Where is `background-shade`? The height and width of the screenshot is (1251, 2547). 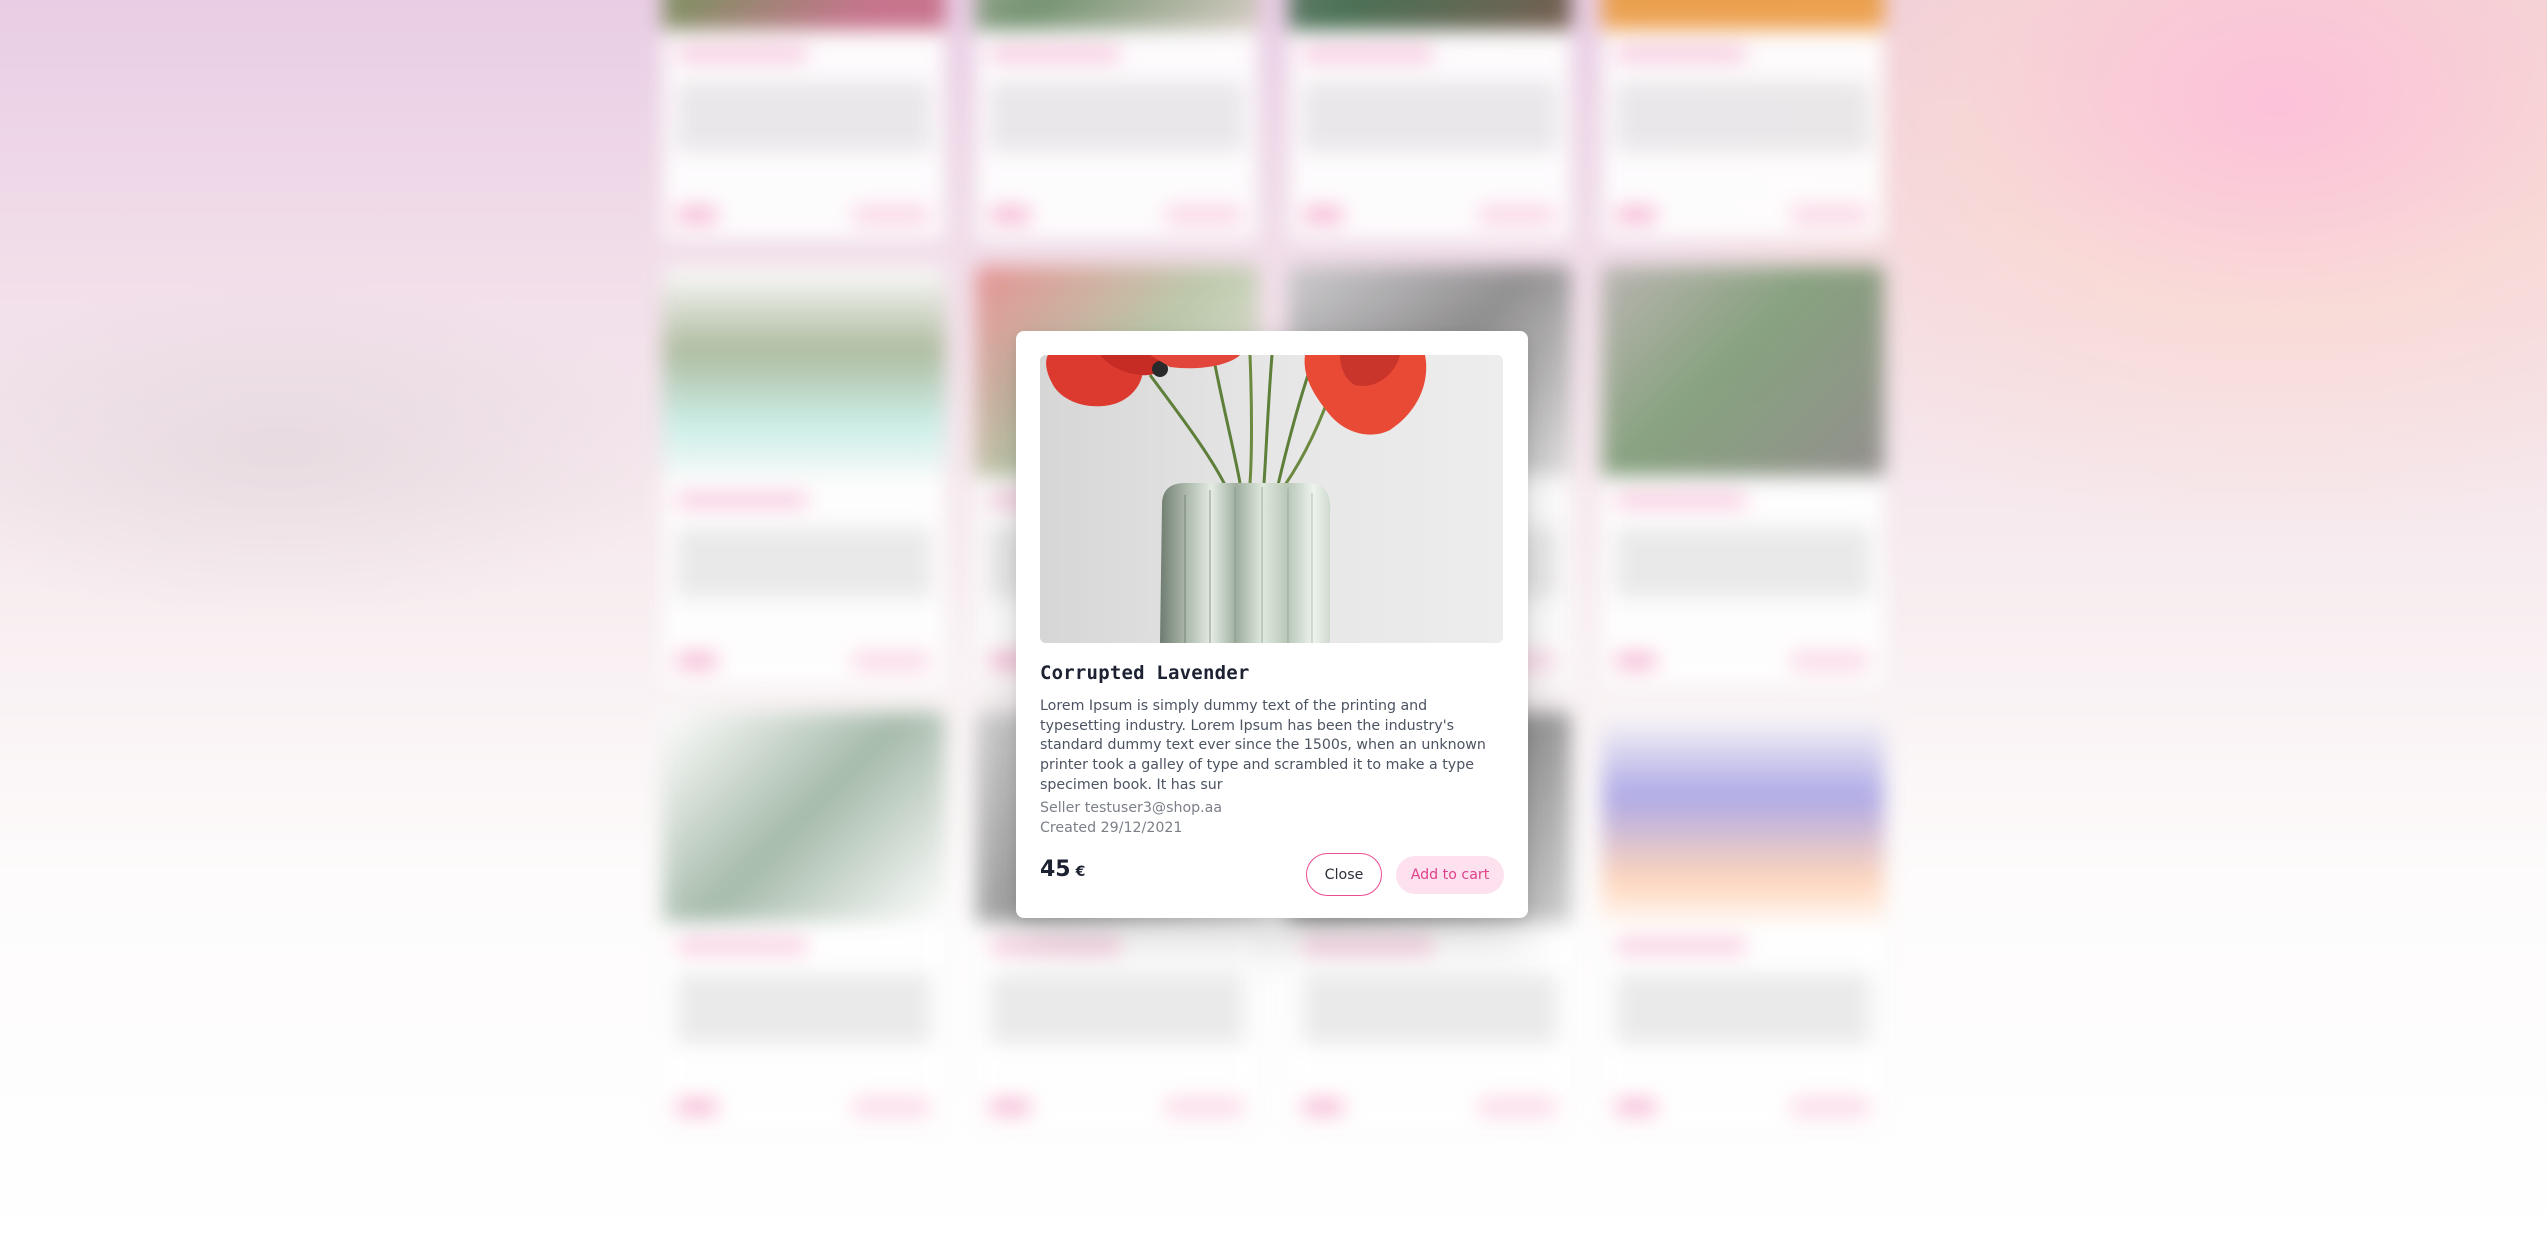
background-shade is located at coordinates (350, 450).